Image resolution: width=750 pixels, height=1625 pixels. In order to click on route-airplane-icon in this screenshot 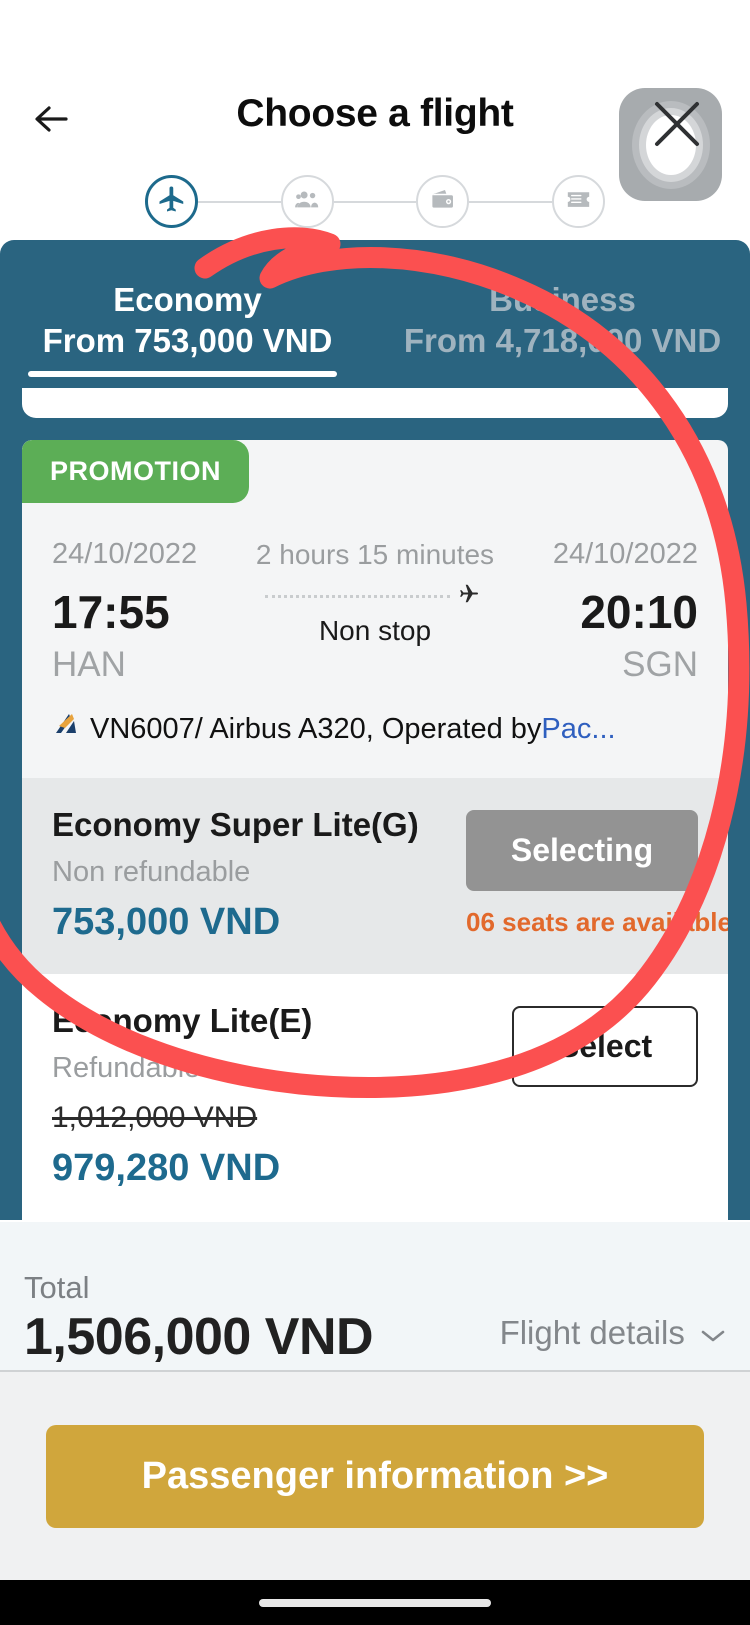, I will do `click(469, 596)`.